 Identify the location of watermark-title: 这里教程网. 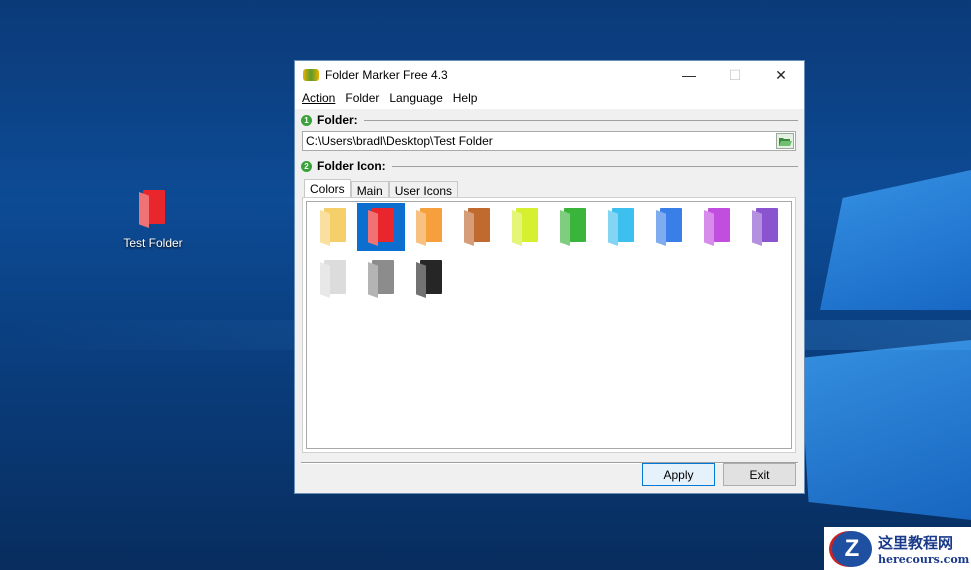
(916, 542).